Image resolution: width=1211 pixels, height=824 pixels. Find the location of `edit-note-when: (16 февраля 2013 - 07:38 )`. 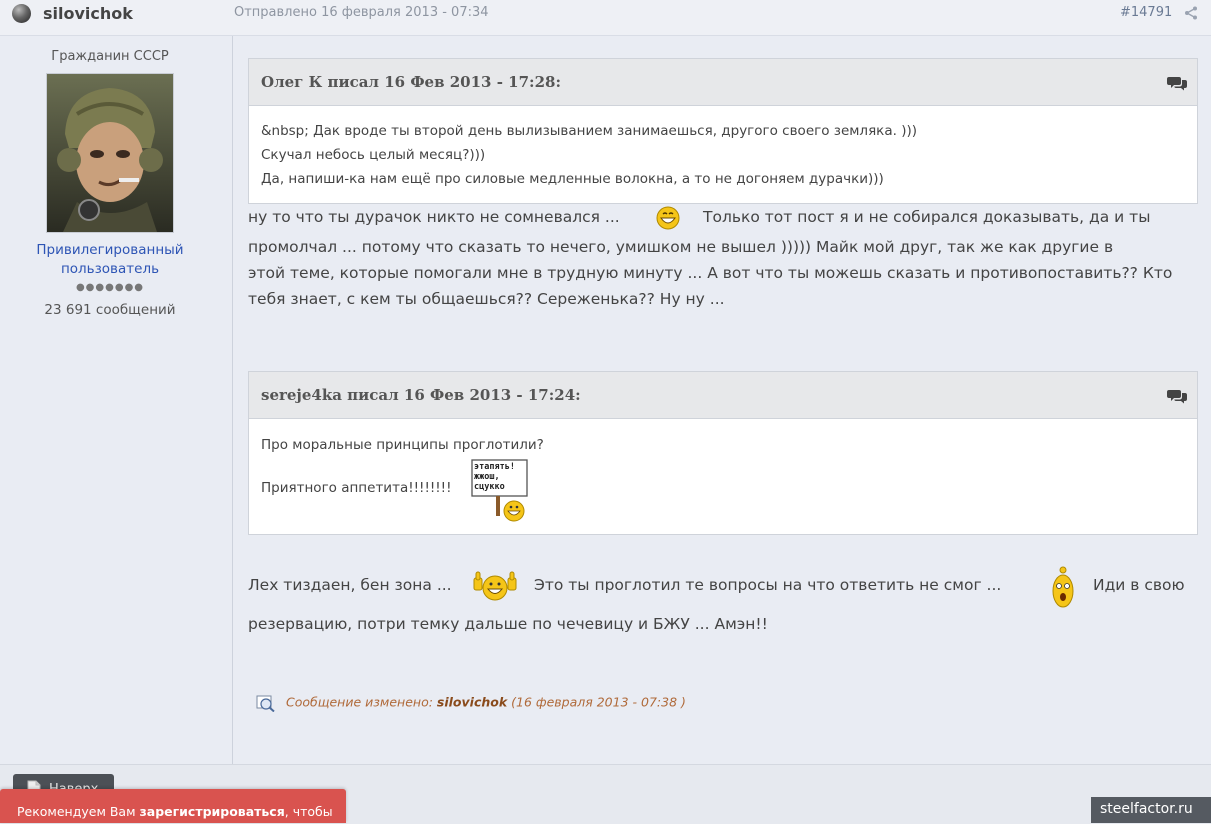

edit-note-when: (16 февраля 2013 - 07:38 ) is located at coordinates (598, 702).